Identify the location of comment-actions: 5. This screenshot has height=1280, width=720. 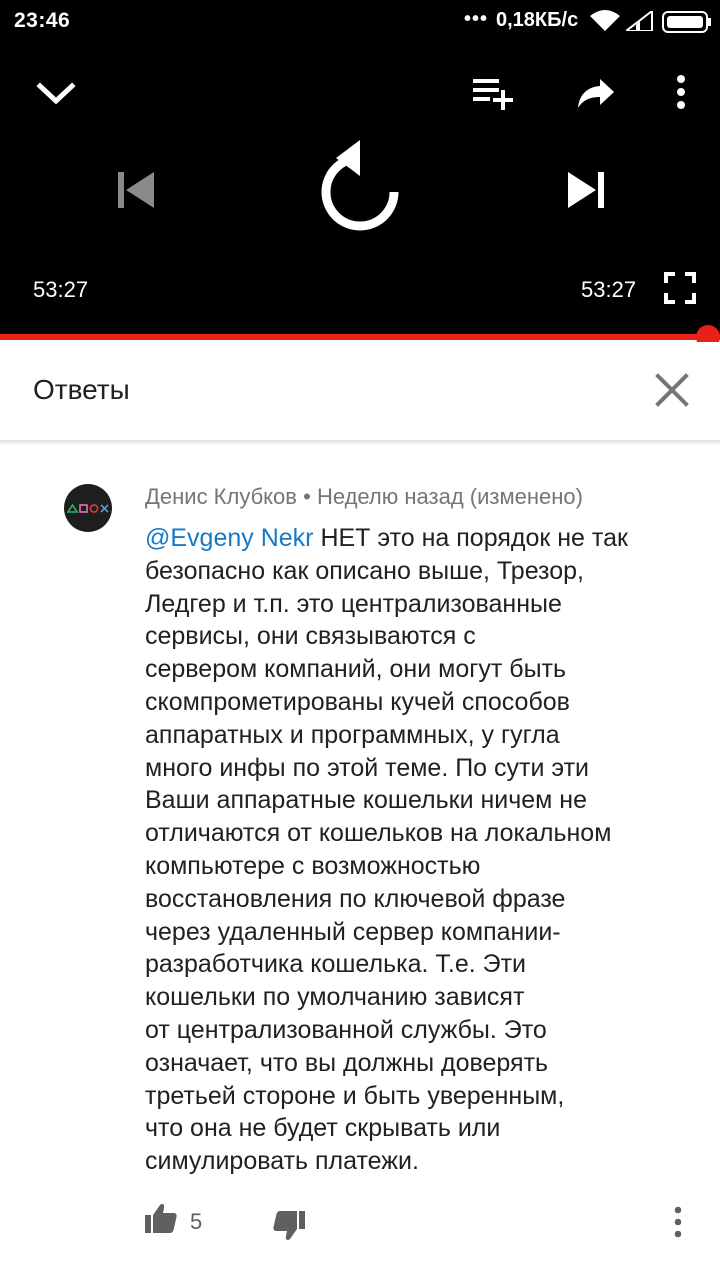
(360, 1226).